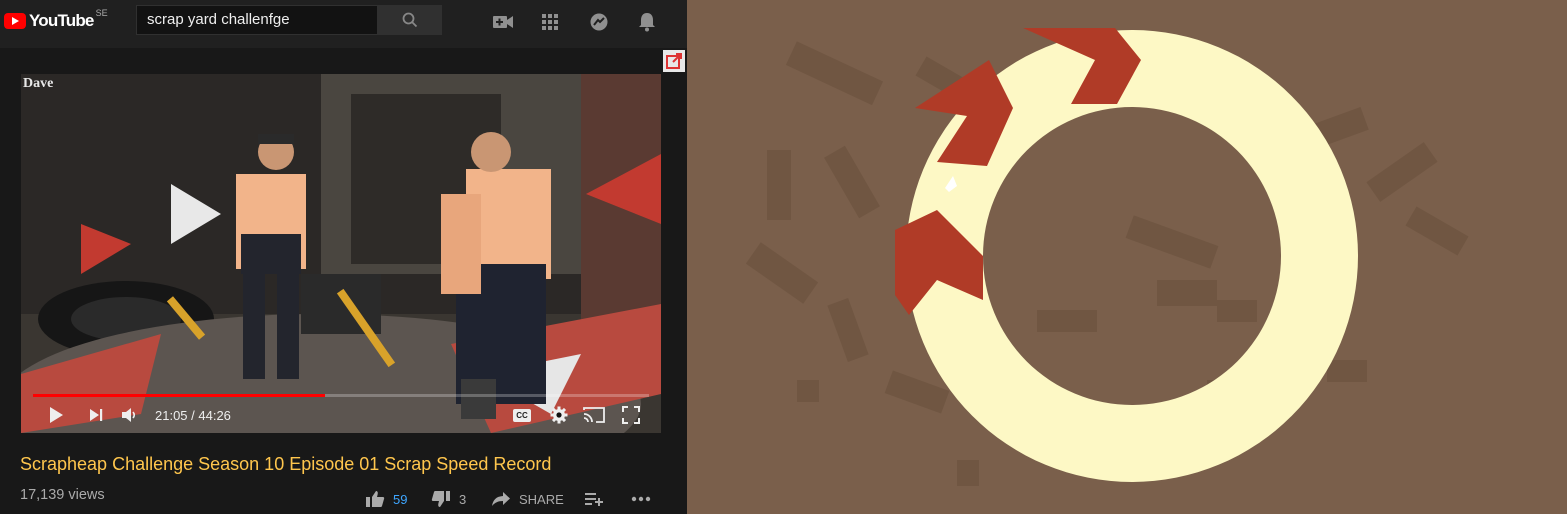  I want to click on next-icon, so click(96, 415).